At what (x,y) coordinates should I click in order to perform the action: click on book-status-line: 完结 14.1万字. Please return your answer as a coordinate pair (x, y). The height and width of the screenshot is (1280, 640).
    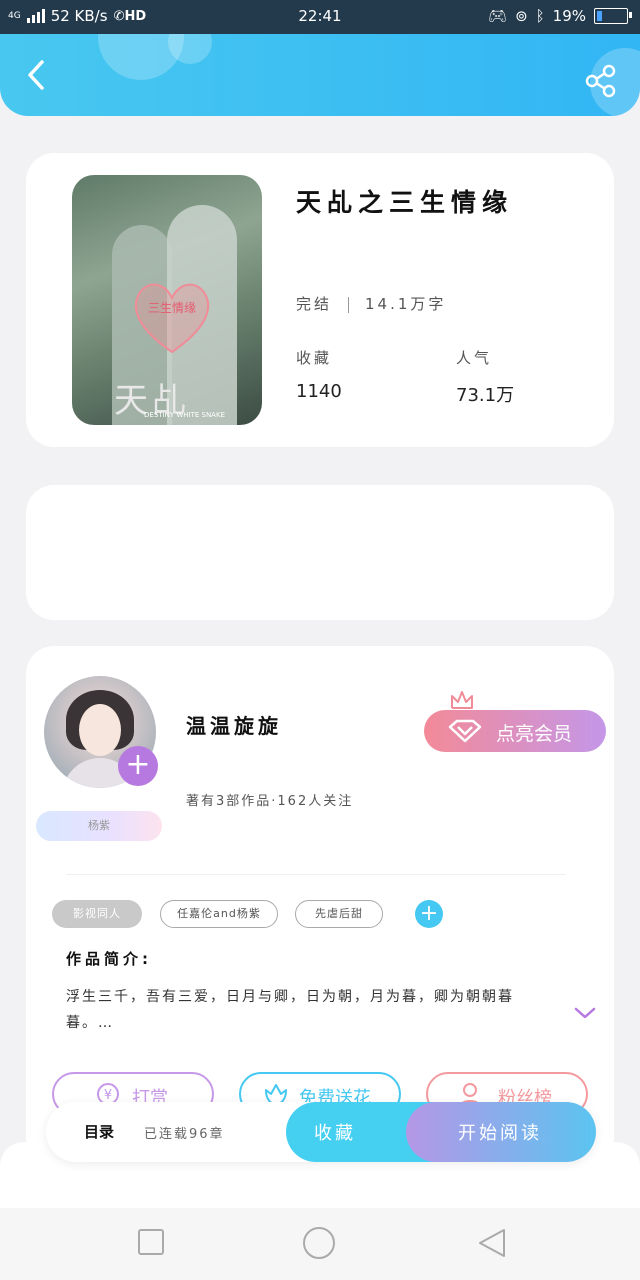
    Looking at the image, I should click on (371, 303).